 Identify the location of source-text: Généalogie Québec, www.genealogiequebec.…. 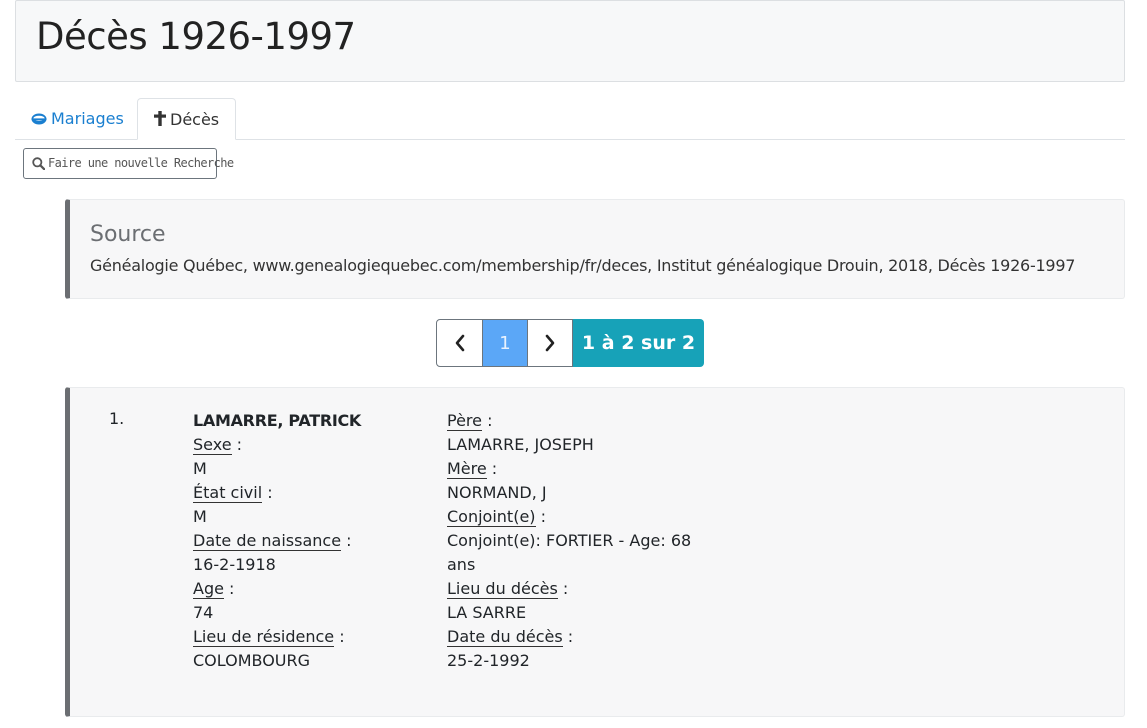
(583, 265).